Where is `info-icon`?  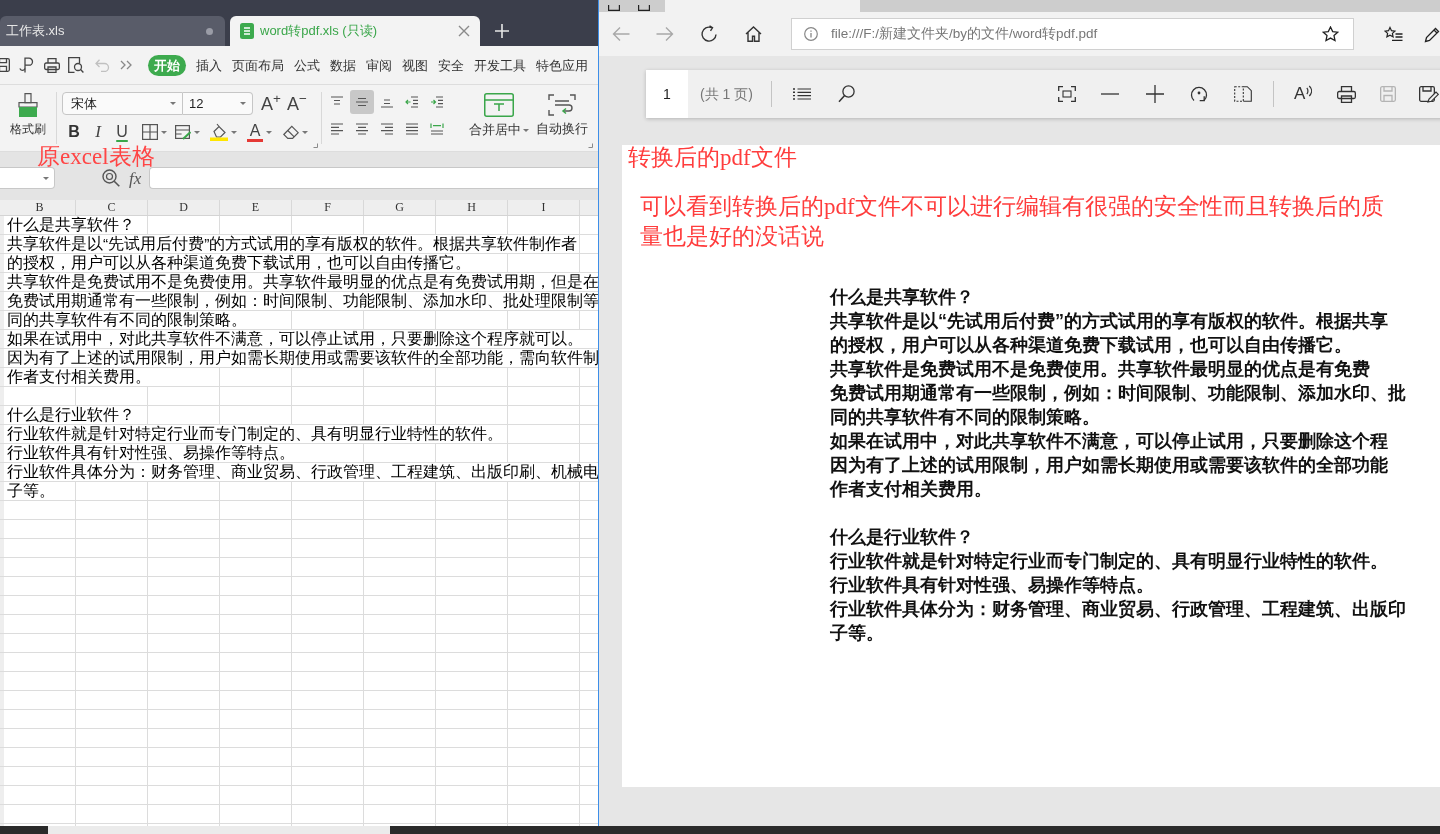
info-icon is located at coordinates (811, 34).